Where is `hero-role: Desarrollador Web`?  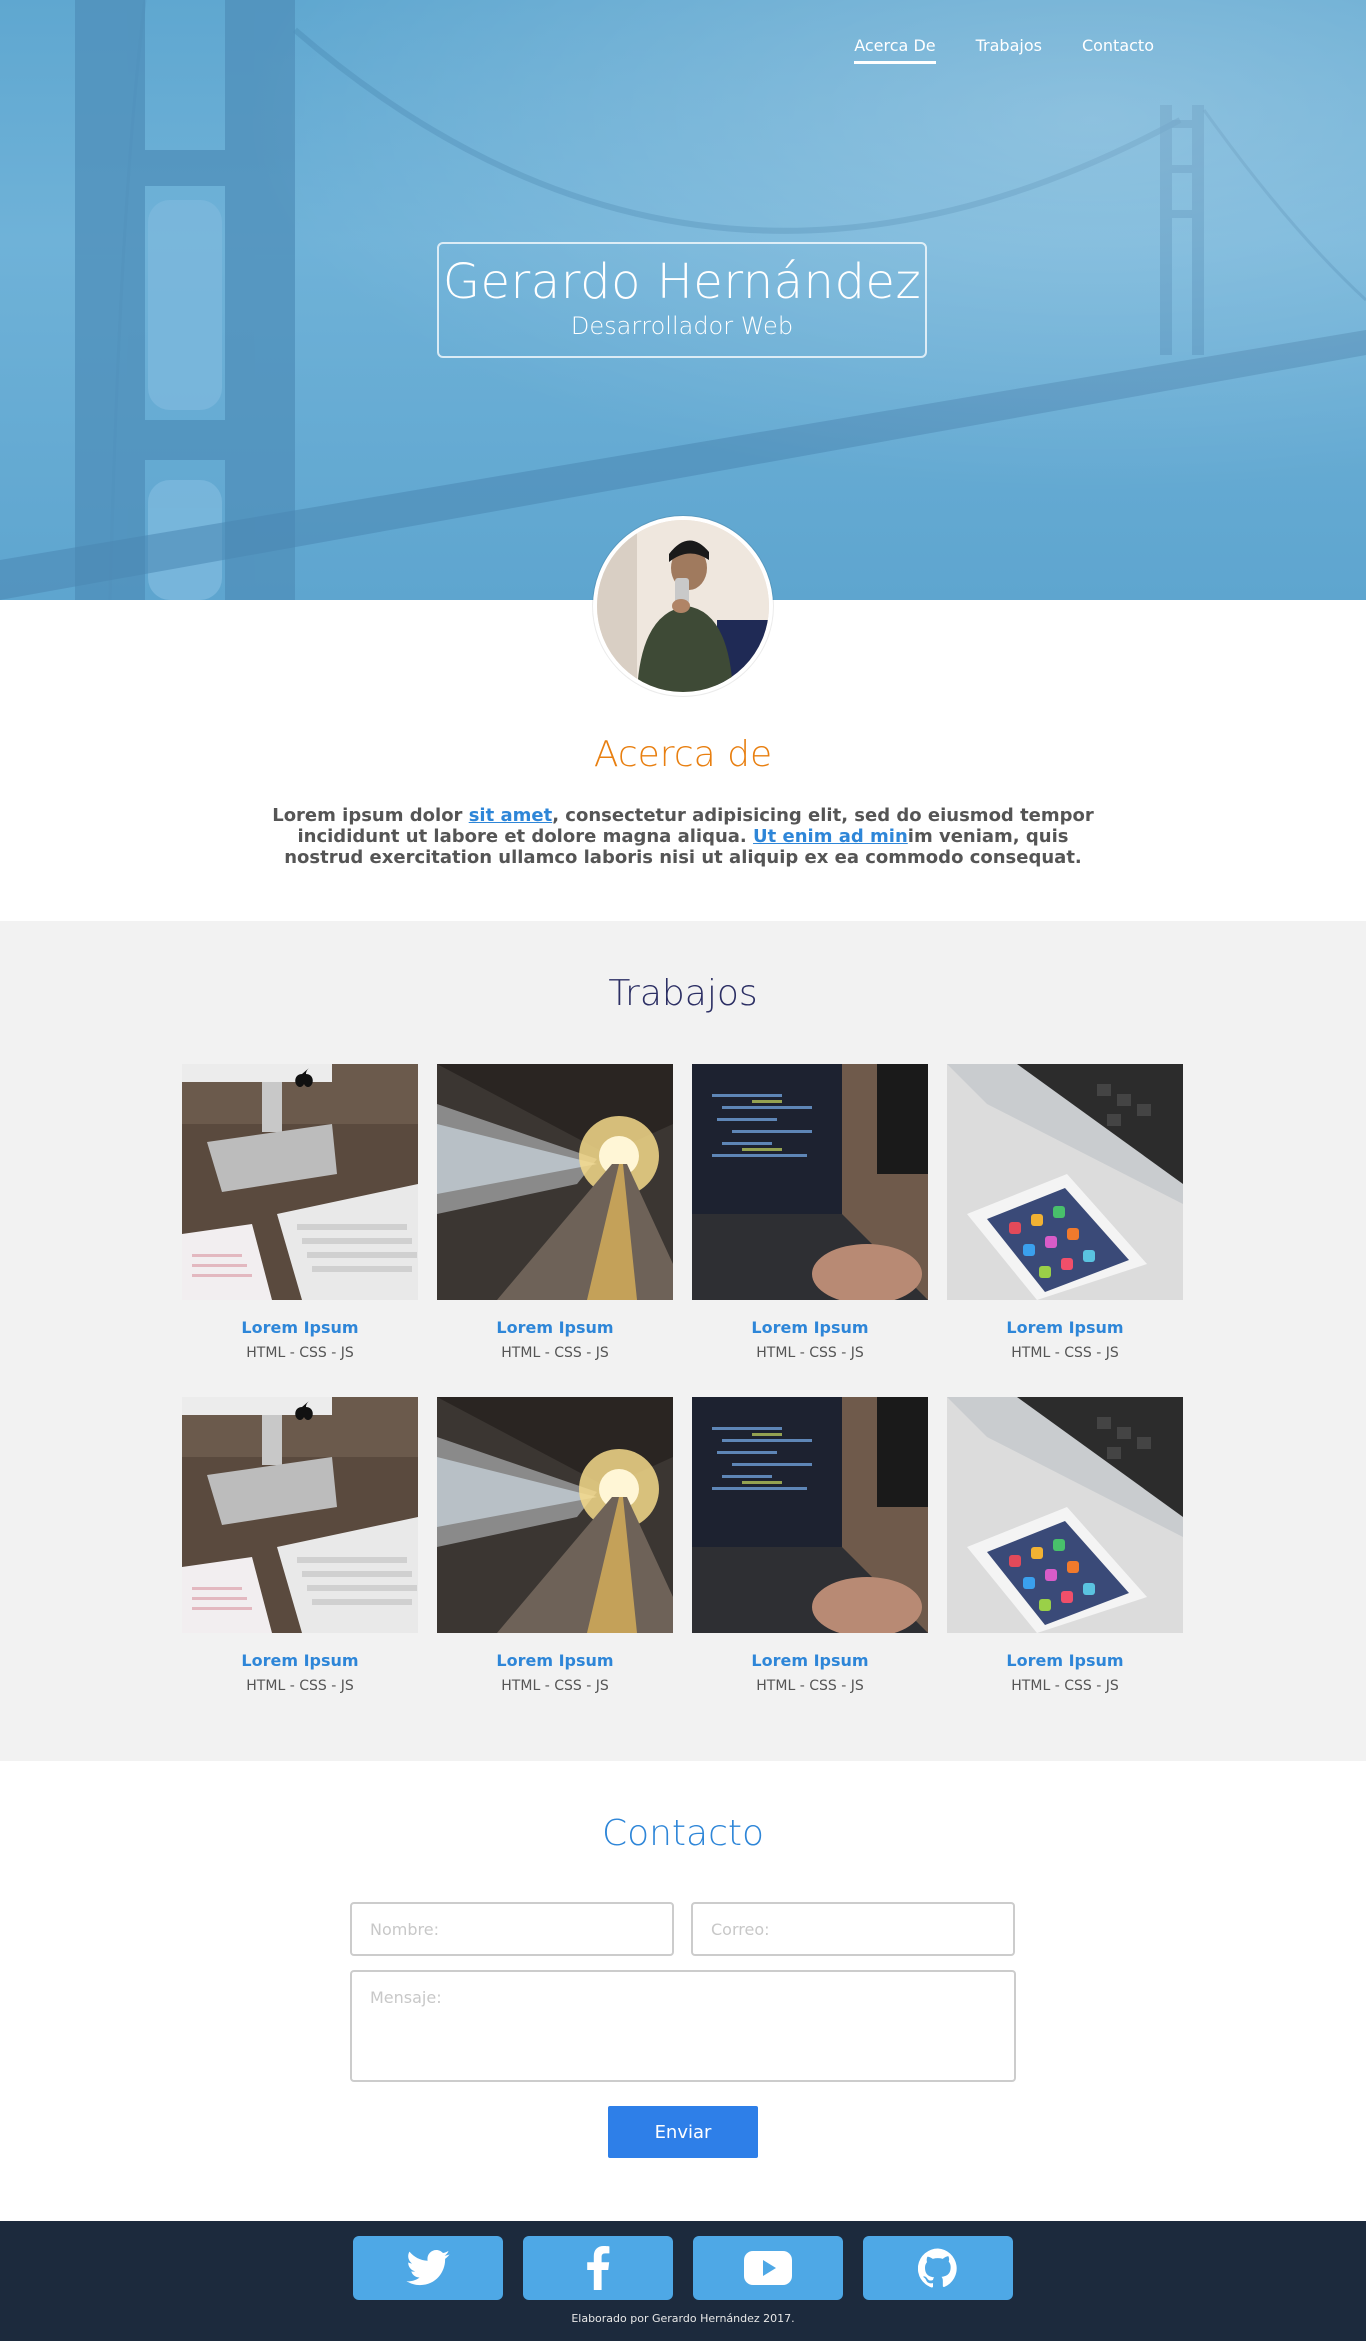
hero-role: Desarrollador Web is located at coordinates (682, 326).